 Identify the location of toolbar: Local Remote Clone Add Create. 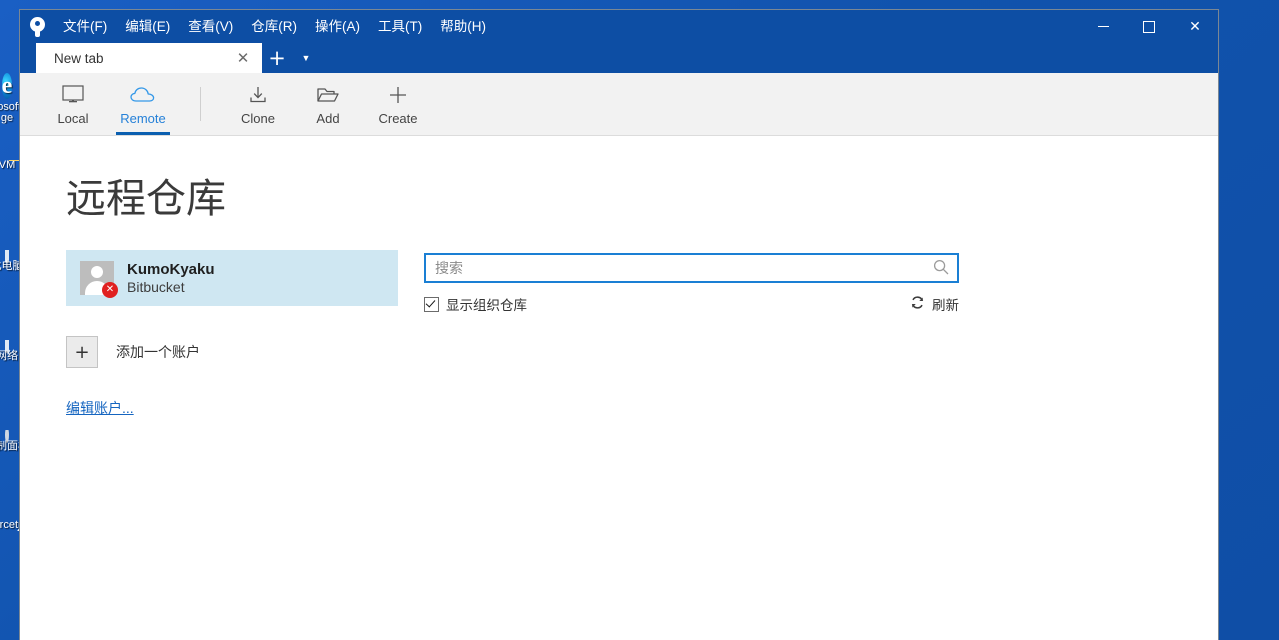
(619, 104).